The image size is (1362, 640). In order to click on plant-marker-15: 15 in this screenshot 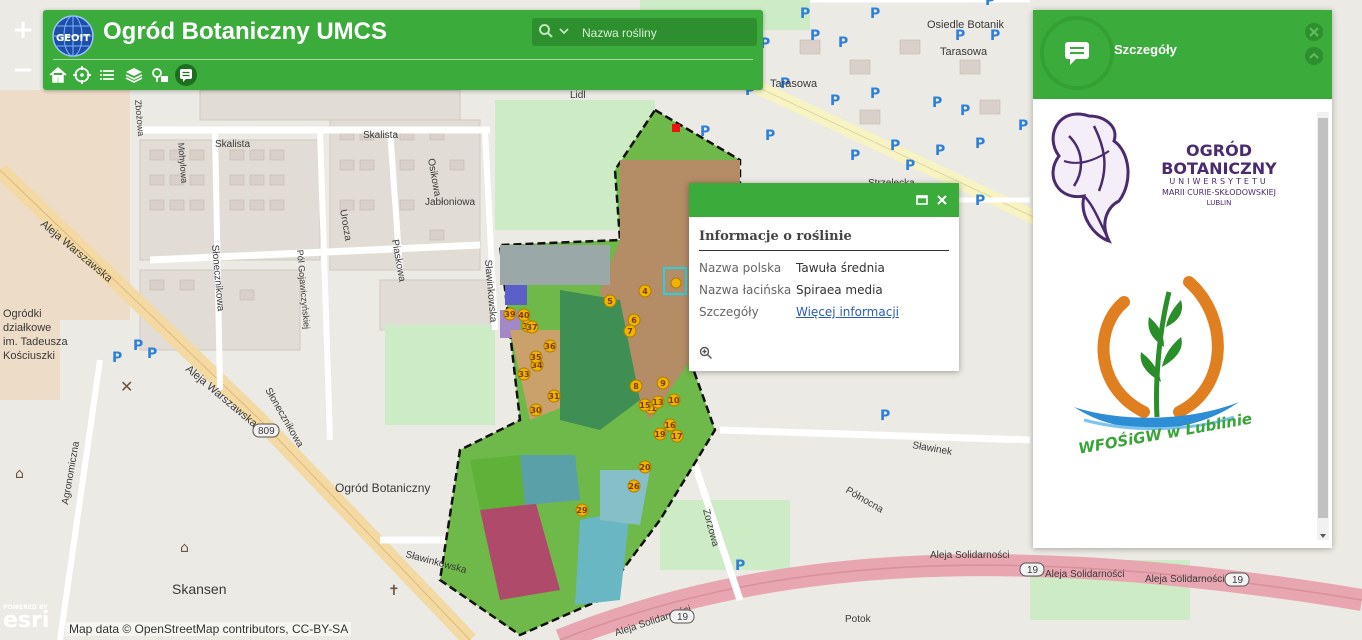, I will do `click(645, 405)`.